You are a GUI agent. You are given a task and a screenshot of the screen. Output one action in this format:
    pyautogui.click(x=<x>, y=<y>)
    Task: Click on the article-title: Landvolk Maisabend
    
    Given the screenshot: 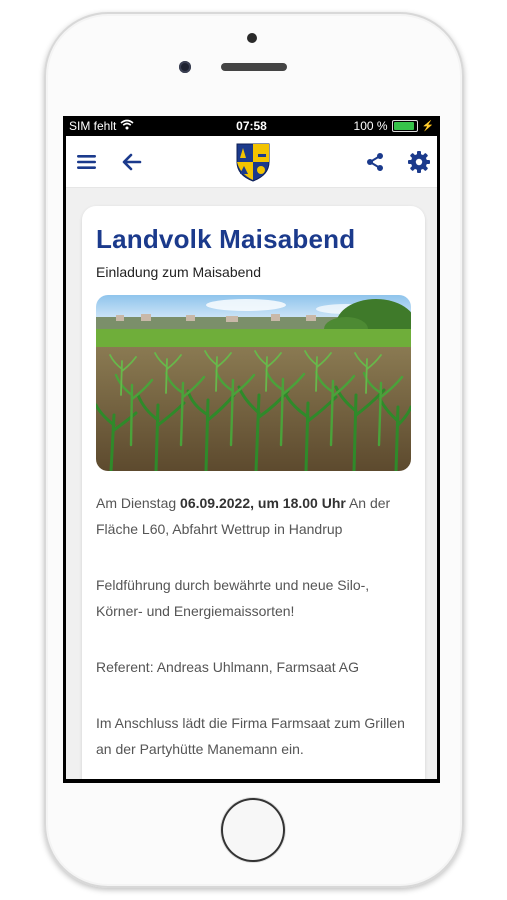 What is the action you would take?
    pyautogui.click(x=226, y=239)
    